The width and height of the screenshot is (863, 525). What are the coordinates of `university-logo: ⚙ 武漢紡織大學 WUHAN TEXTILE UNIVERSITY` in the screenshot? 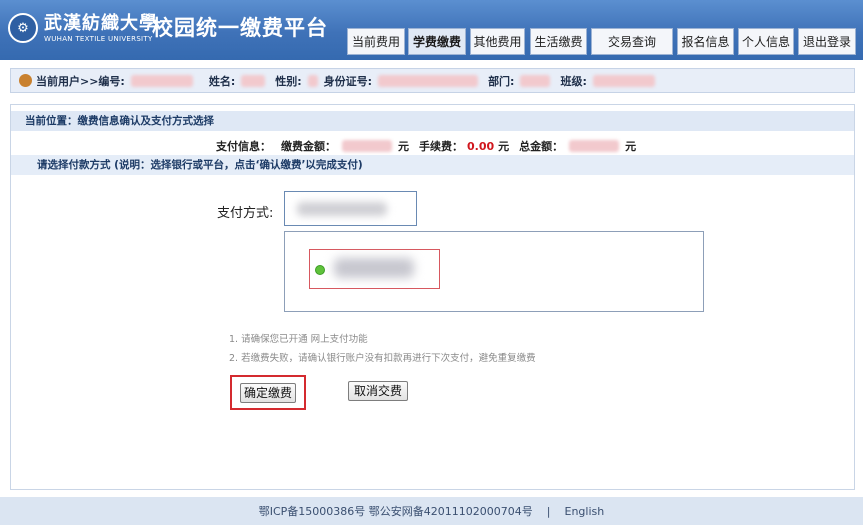 It's located at (83, 28).